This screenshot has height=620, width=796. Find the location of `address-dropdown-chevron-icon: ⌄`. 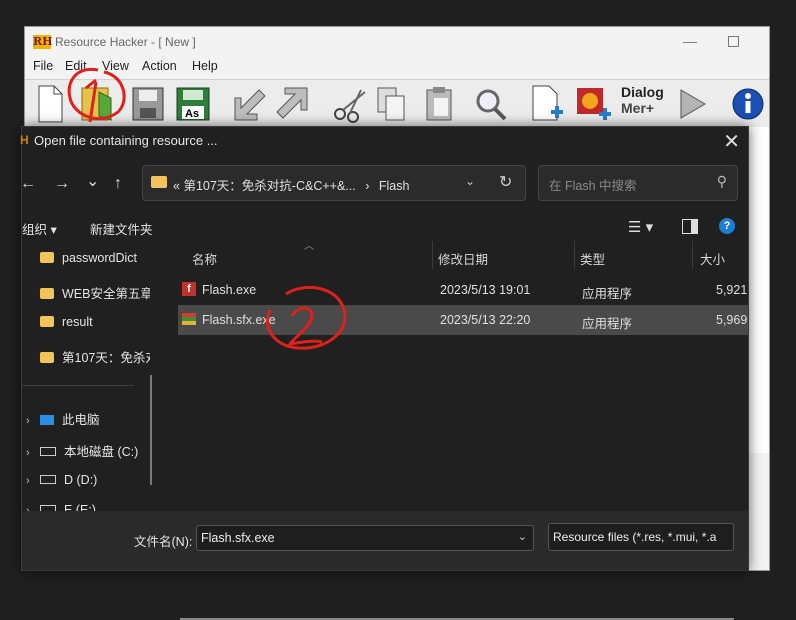

address-dropdown-chevron-icon: ⌄ is located at coordinates (470, 181).